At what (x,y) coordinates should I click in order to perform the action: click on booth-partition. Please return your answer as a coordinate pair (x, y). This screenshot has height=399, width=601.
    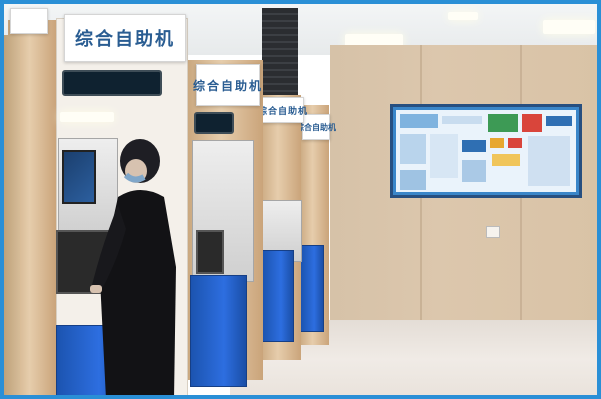
    Looking at the image, I should click on (10, 217).